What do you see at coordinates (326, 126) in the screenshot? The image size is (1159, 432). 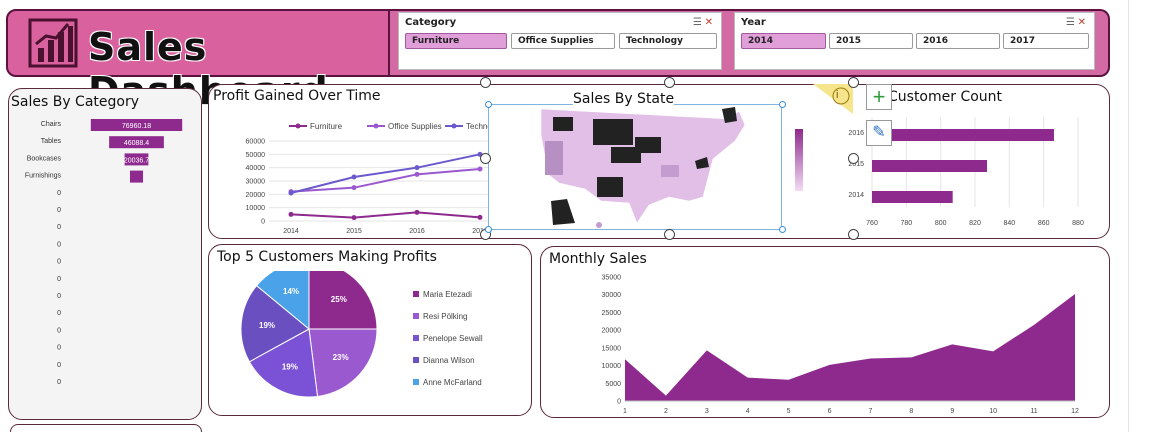 I see `legend-label: Furniture` at bounding box center [326, 126].